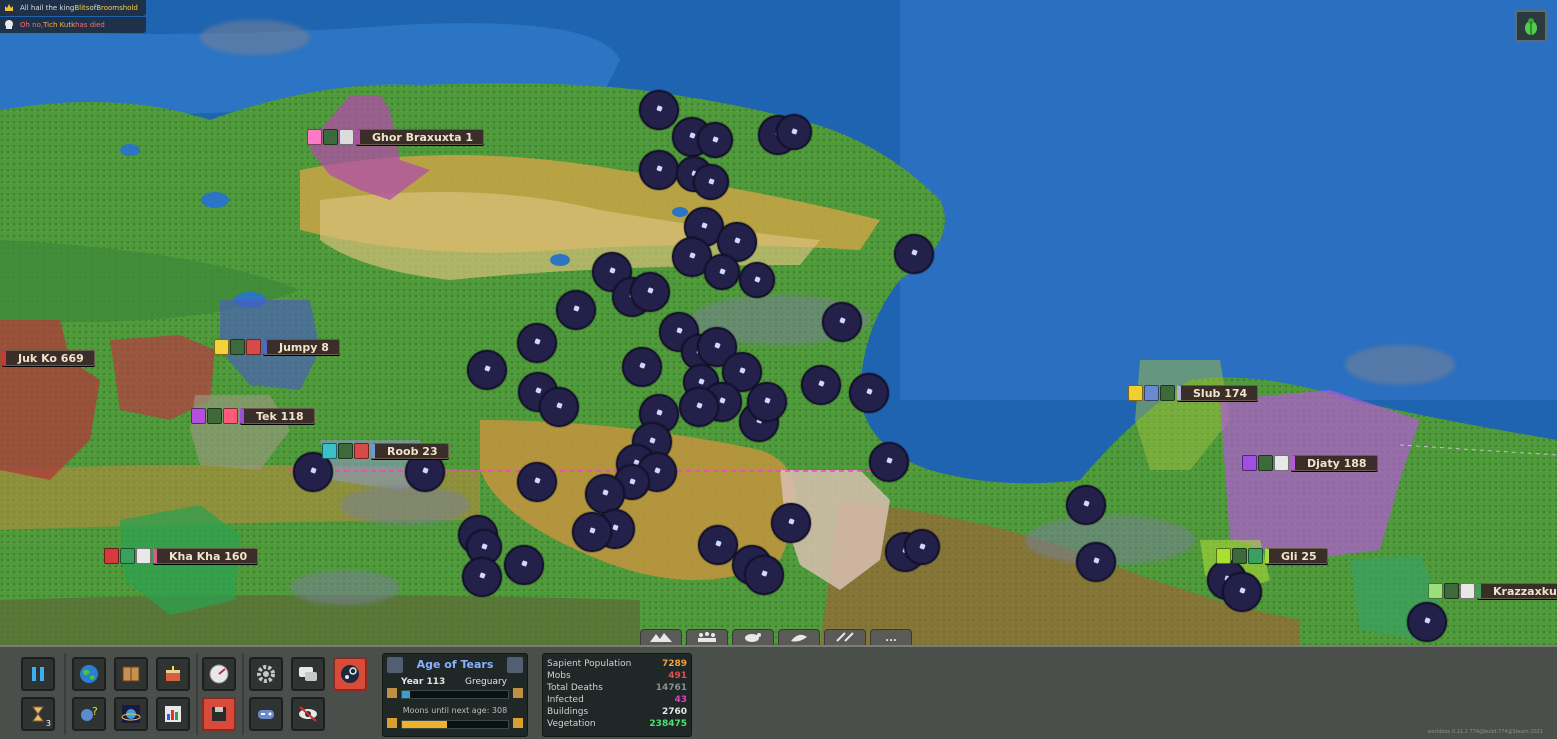 Image resolution: width=1557 pixels, height=739 pixels. Describe the element at coordinates (131, 674) in the screenshot. I see `history-button` at that location.